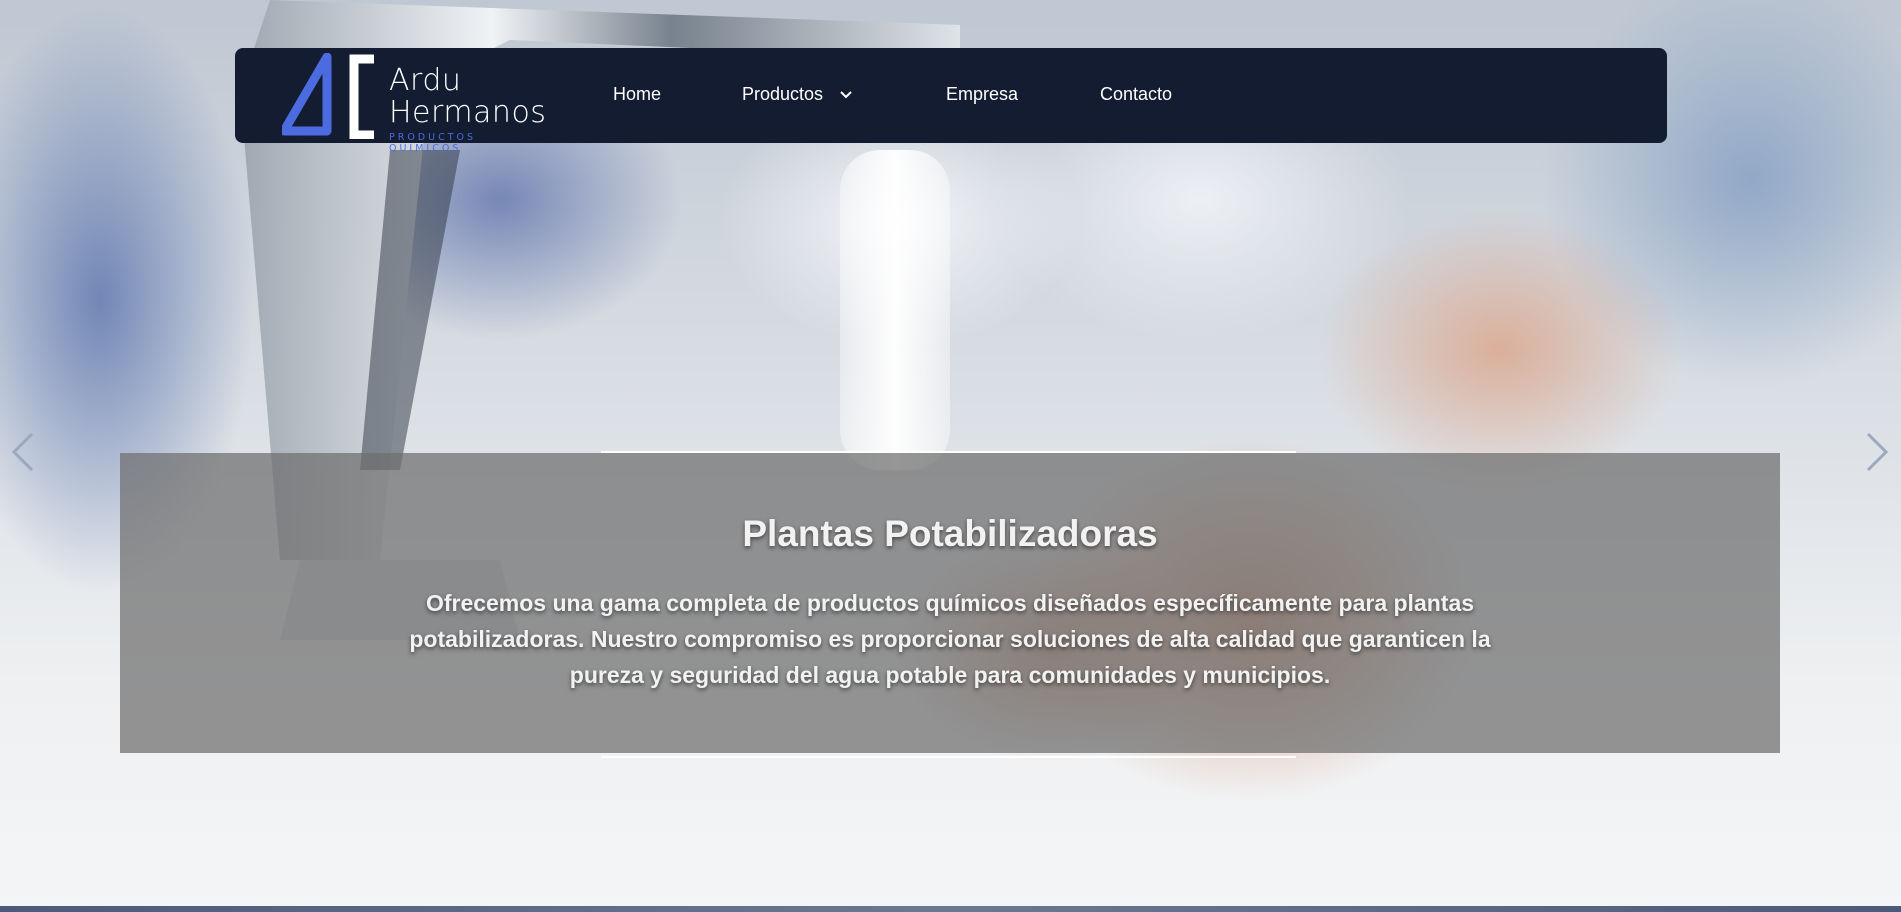  I want to click on nav-item-label: Contacto, so click(1136, 94).